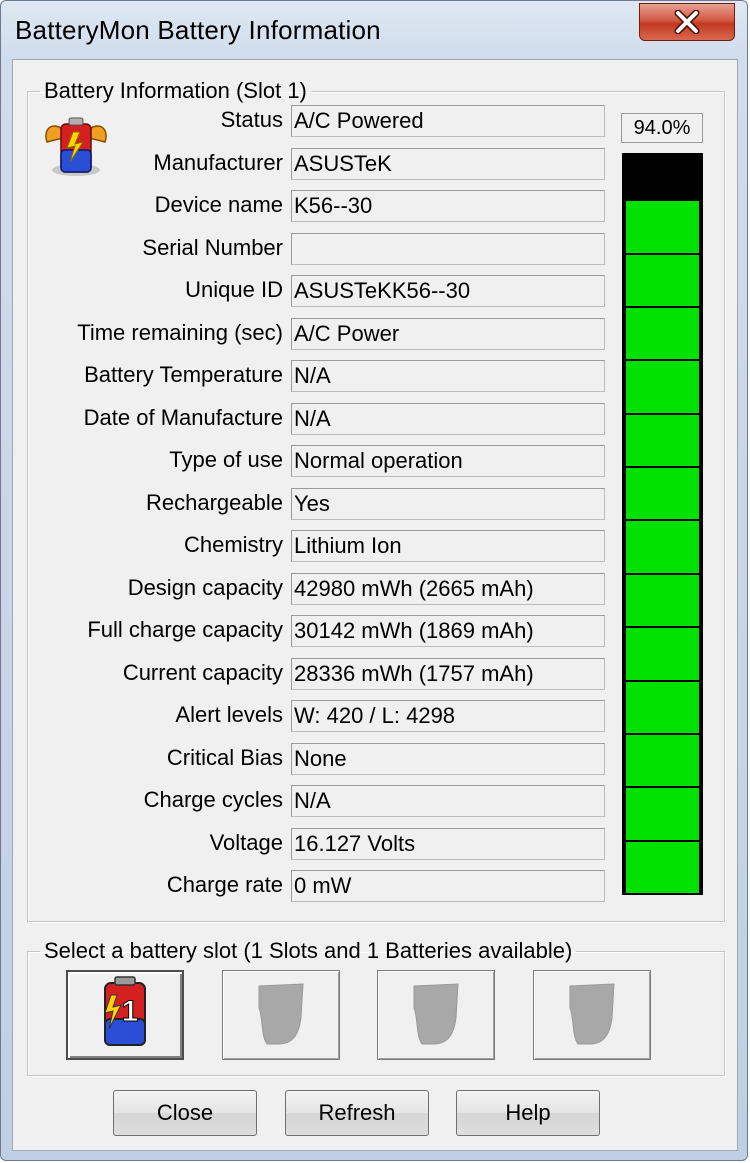 This screenshot has height=1163, width=750. Describe the element at coordinates (183, 417) in the screenshot. I see `field-label: Date of Manufacture` at that location.